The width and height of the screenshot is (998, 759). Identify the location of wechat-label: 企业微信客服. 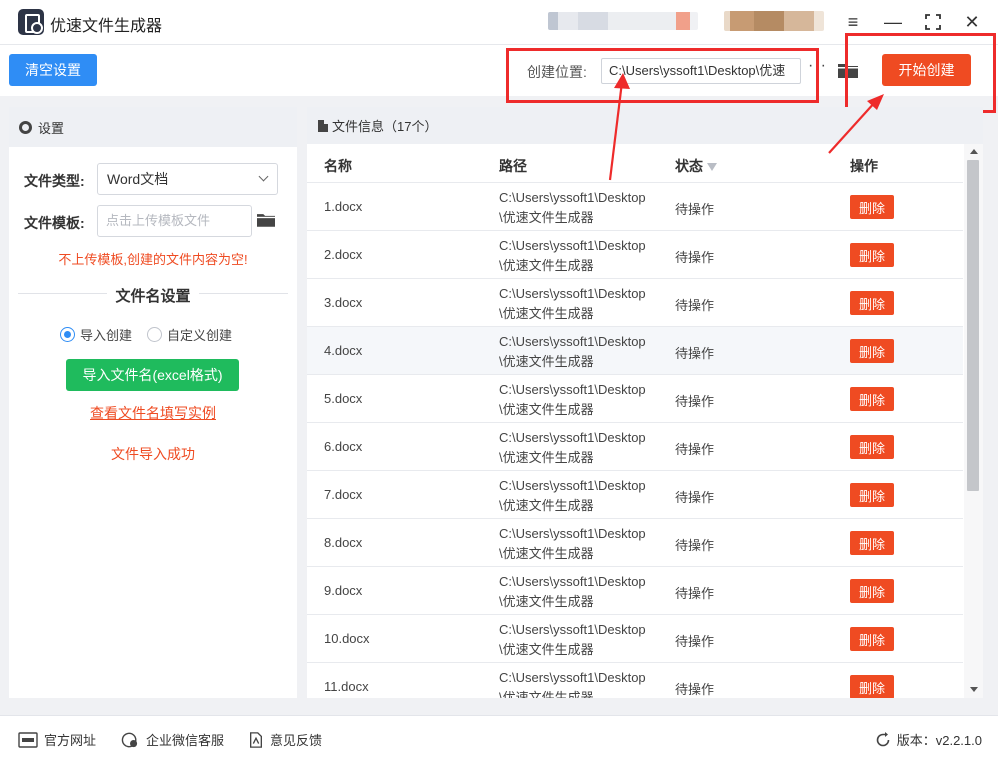
(185, 740).